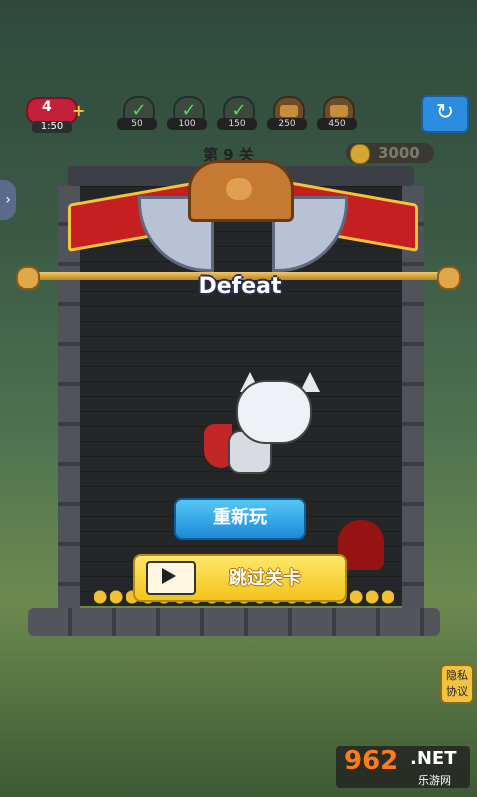 The image size is (477, 797). What do you see at coordinates (371, 761) in the screenshot?
I see `watermark-logo: 962` at bounding box center [371, 761].